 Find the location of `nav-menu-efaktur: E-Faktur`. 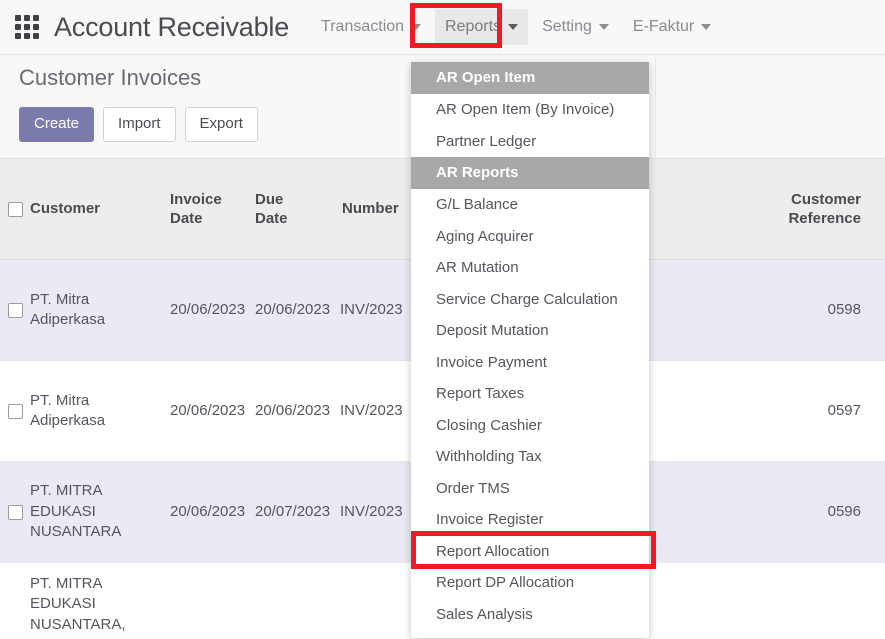

nav-menu-efaktur: E-Faktur is located at coordinates (672, 27).